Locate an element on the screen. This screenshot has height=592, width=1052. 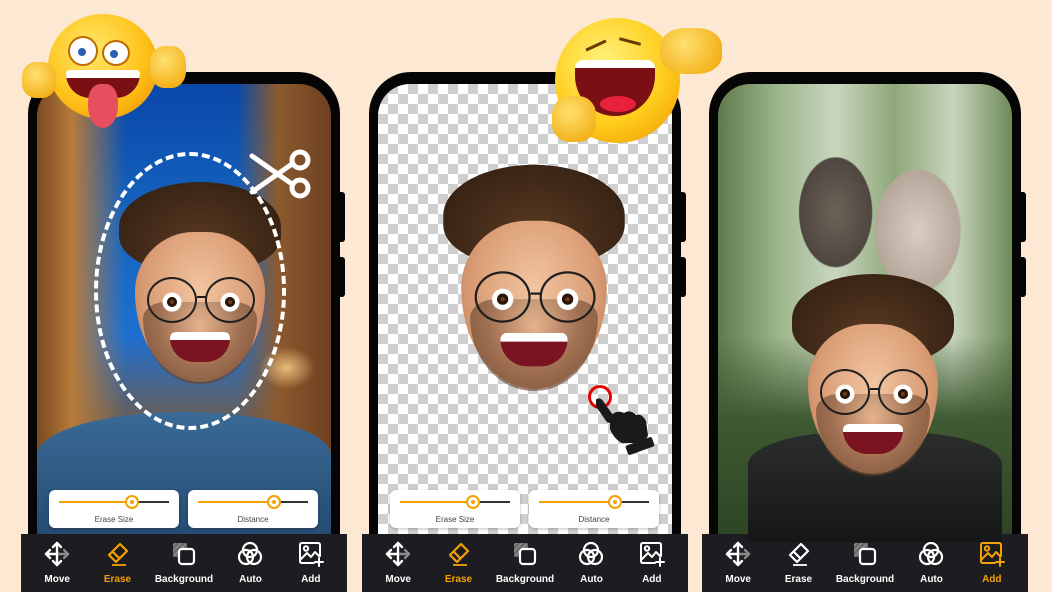
tongue-out-emoji is located at coordinates (103, 71).